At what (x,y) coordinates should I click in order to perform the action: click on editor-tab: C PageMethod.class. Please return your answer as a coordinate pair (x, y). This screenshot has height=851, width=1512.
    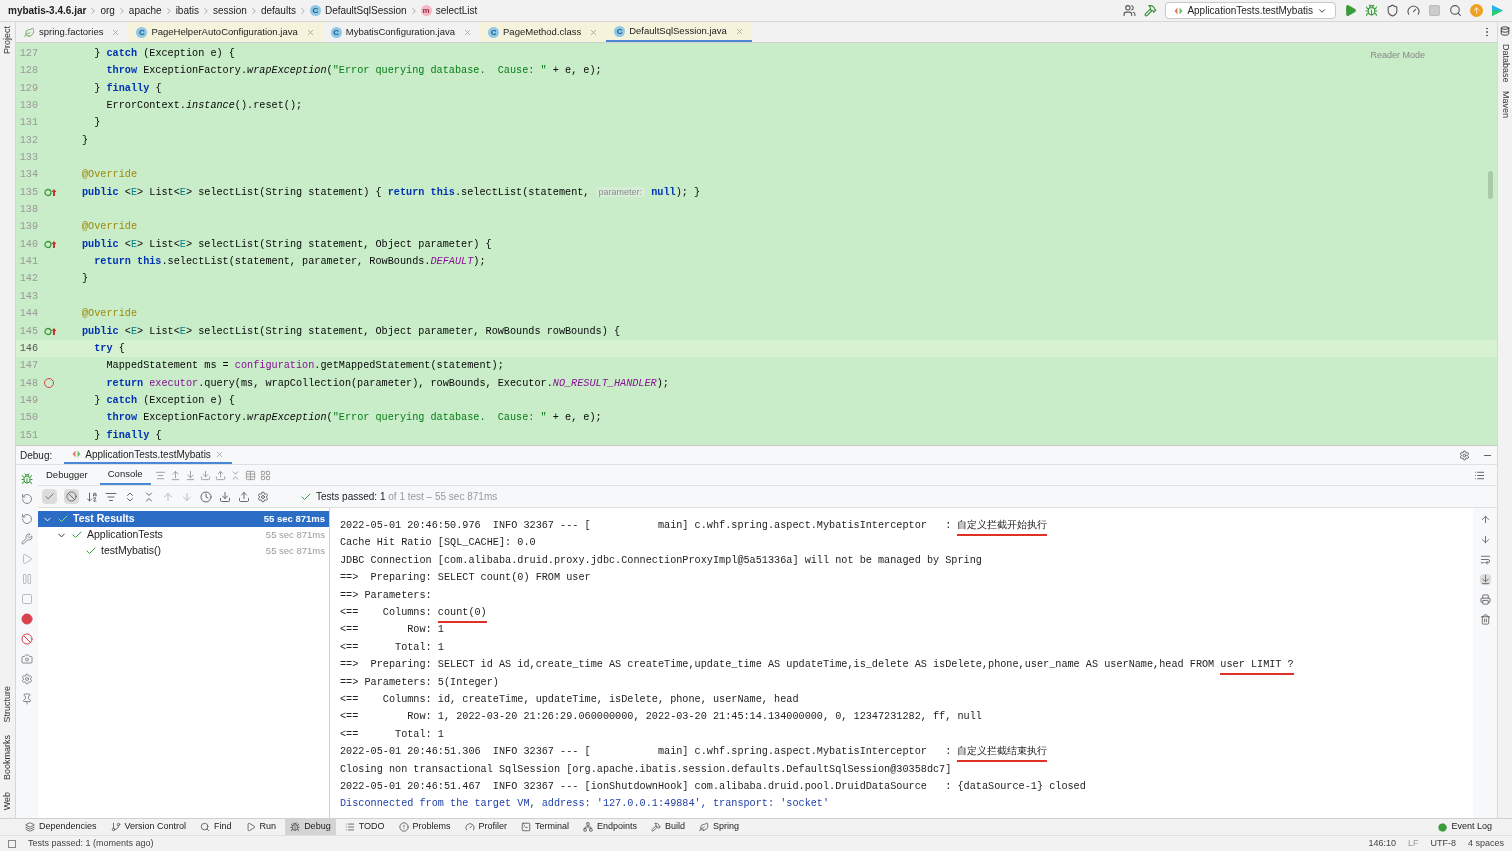
    Looking at the image, I should click on (543, 32).